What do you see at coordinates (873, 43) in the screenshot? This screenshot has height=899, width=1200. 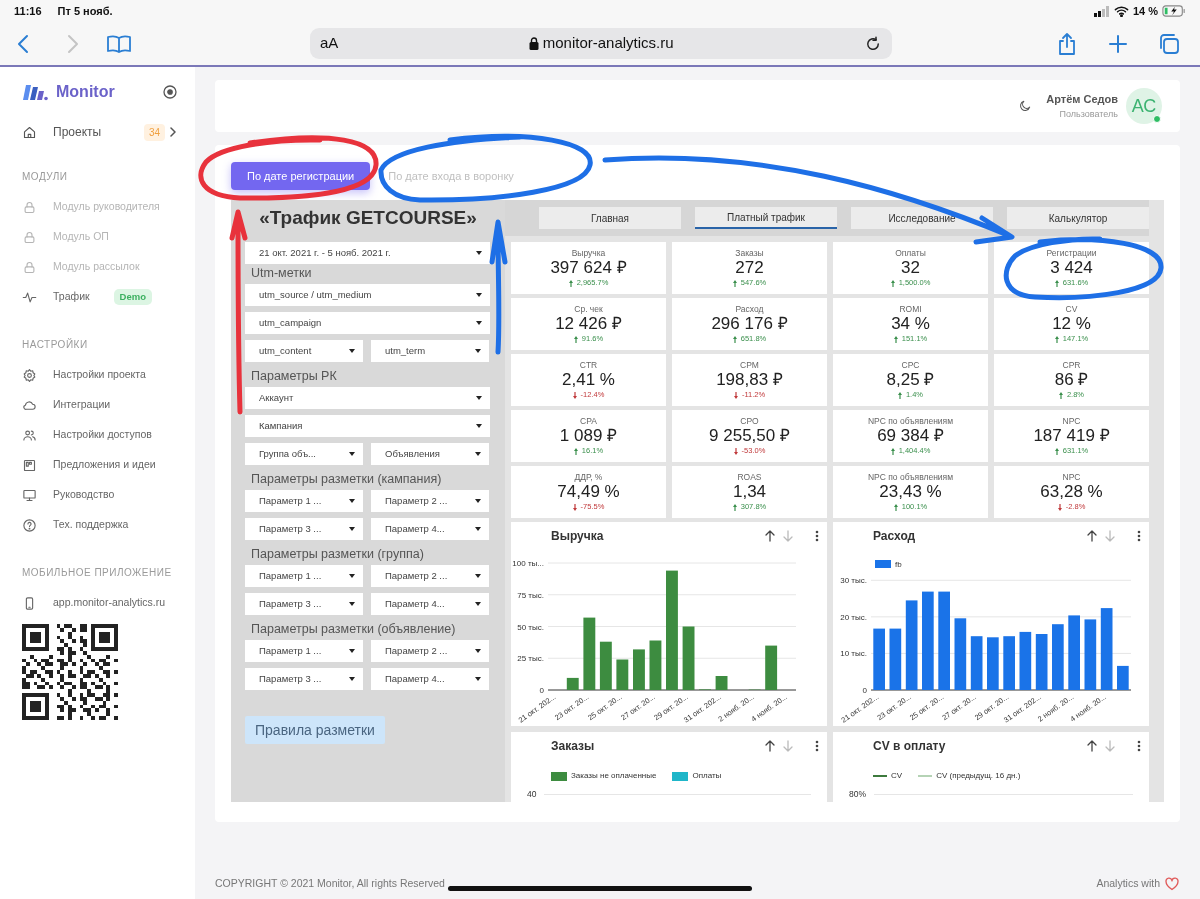 I see `reload-icon` at bounding box center [873, 43].